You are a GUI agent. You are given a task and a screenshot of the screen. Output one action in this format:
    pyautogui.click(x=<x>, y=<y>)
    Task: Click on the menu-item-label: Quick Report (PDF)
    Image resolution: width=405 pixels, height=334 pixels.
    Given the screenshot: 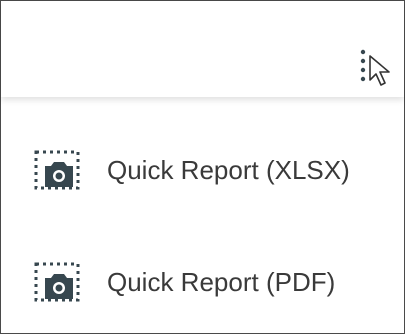 What is the action you would take?
    pyautogui.click(x=221, y=282)
    